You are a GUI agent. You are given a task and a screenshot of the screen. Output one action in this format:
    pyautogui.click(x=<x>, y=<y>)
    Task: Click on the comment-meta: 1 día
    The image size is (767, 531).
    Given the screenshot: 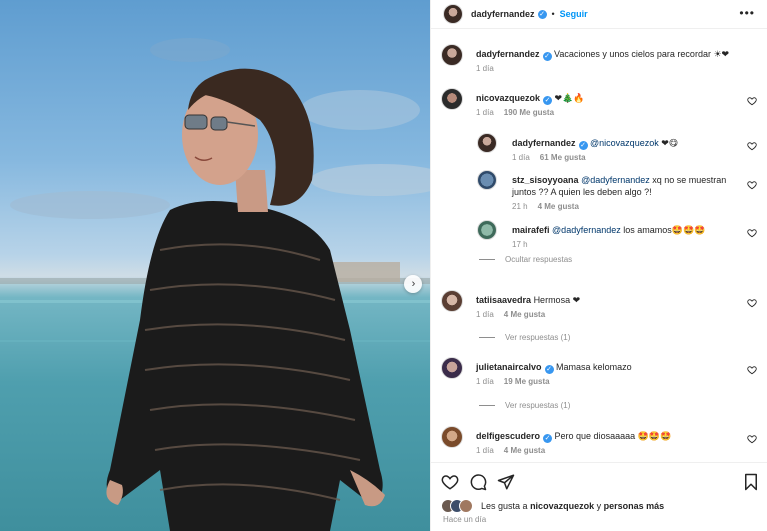 What is the action you would take?
    pyautogui.click(x=485, y=68)
    